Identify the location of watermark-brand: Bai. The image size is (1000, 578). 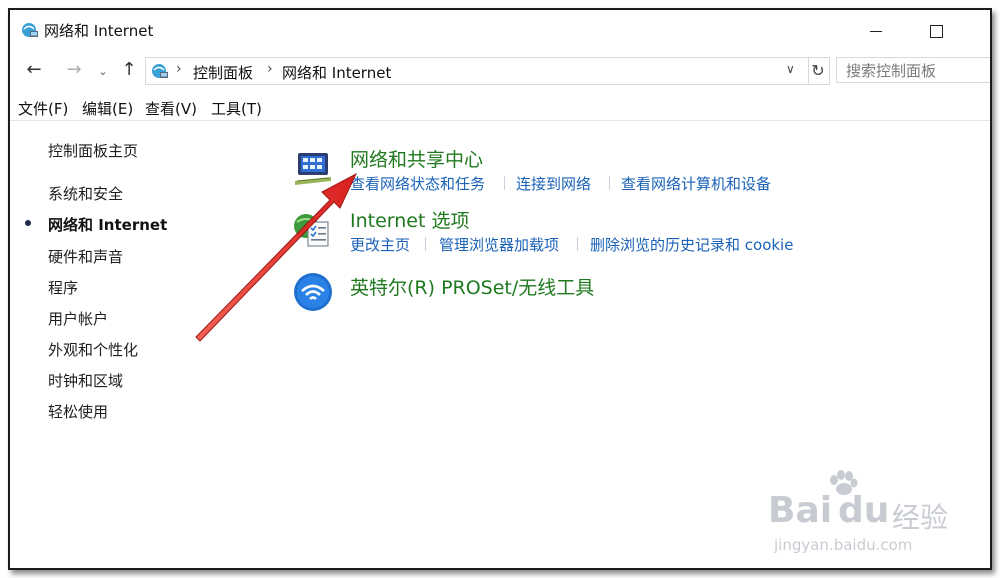
(800, 510).